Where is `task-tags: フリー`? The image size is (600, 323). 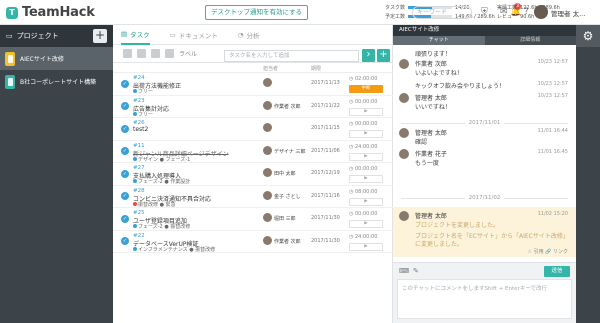 task-tags: フリー is located at coordinates (143, 91).